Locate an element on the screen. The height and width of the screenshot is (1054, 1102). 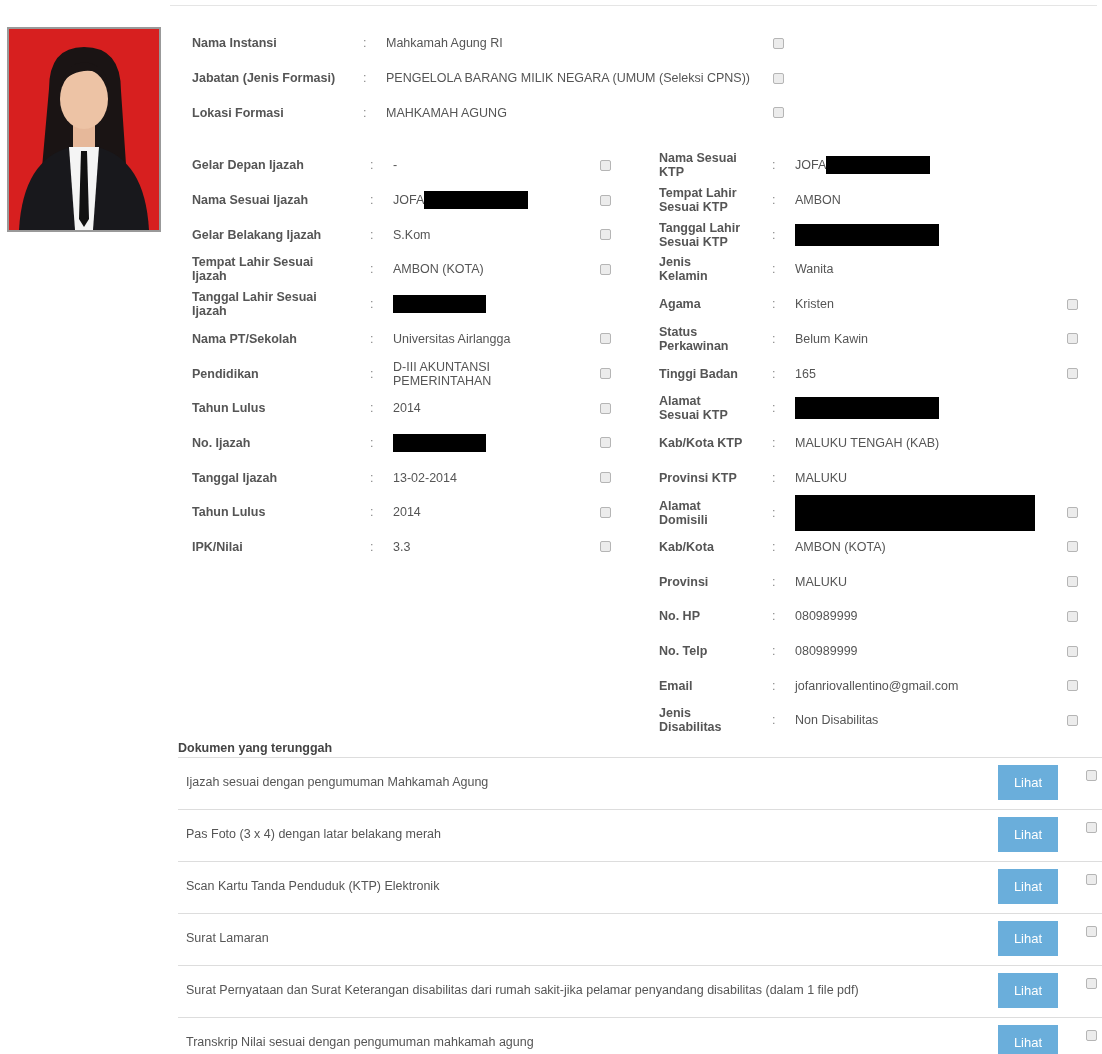
field-label: Jenis Kelamin is located at coordinates (684, 269).